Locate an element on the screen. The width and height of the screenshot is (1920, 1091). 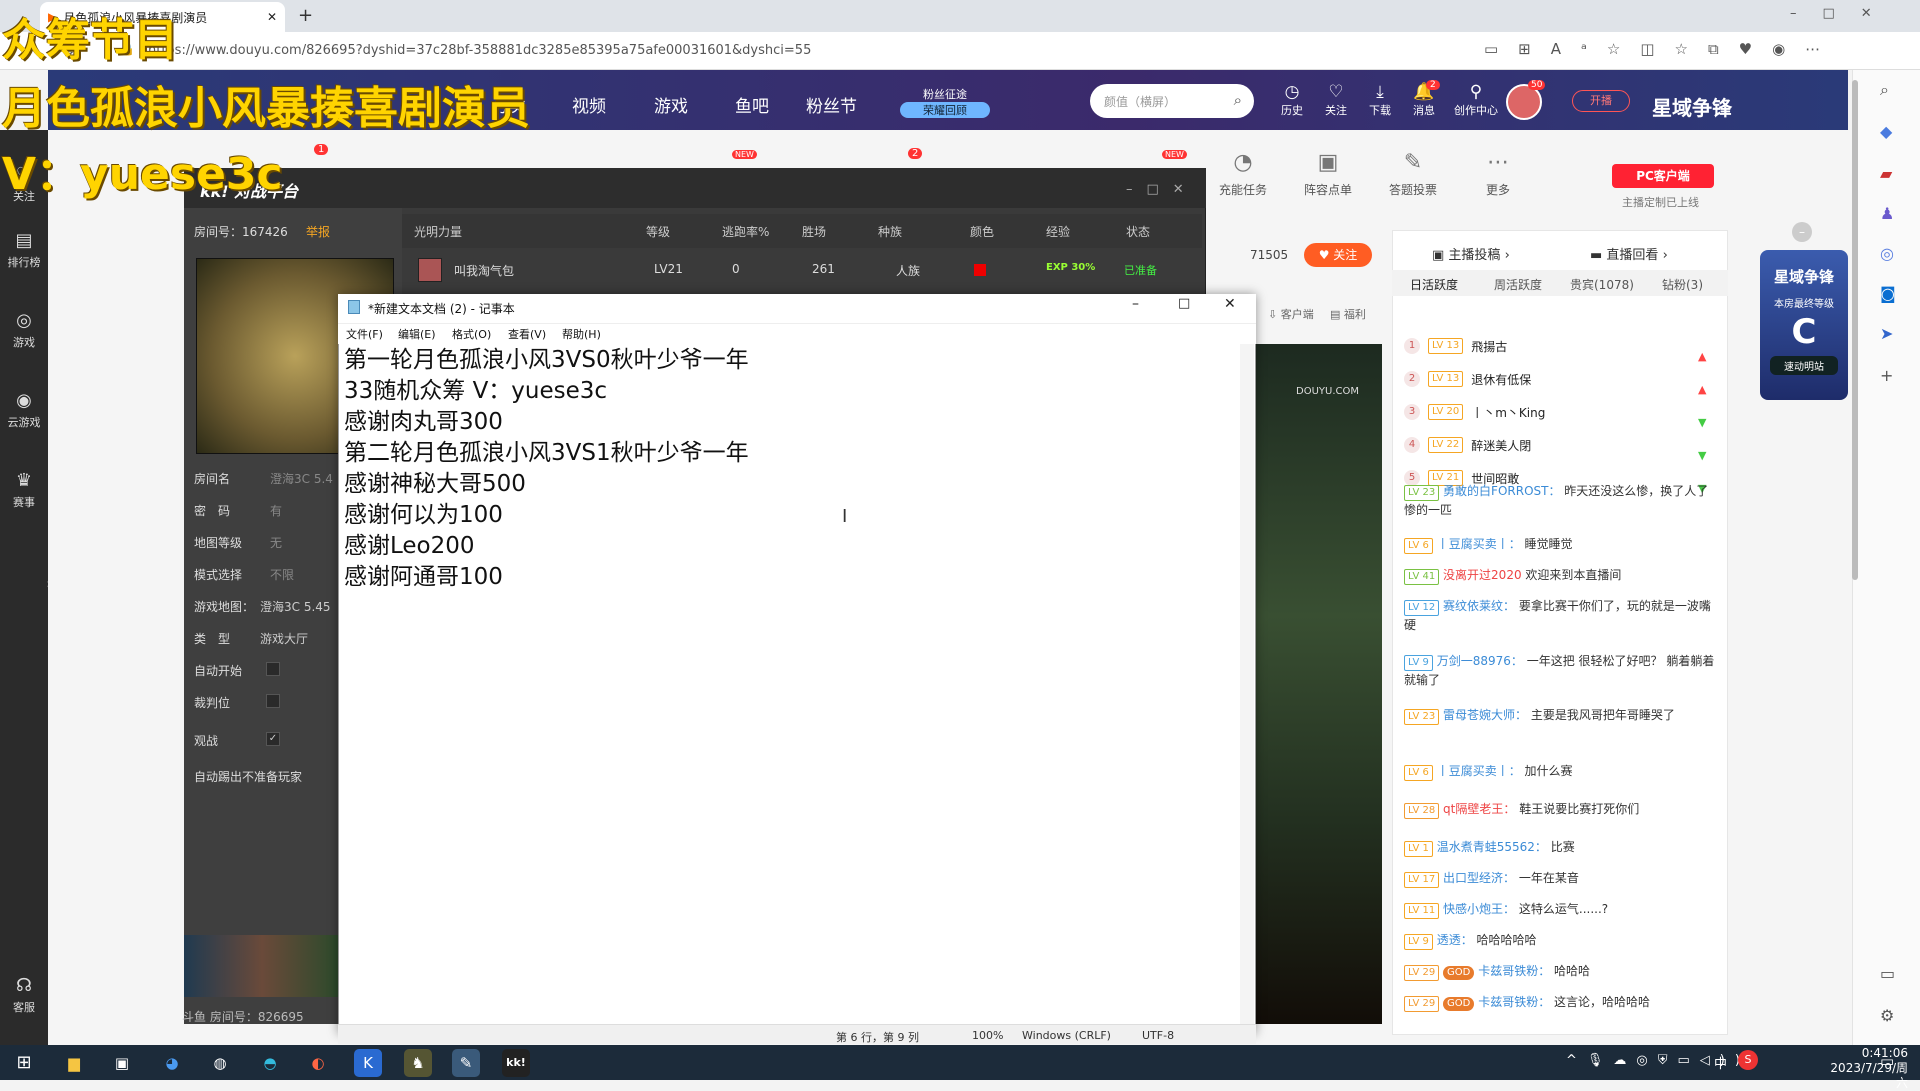
chat-tab-submissions: ▣ 主播投稿 › is located at coordinates (1471, 253).